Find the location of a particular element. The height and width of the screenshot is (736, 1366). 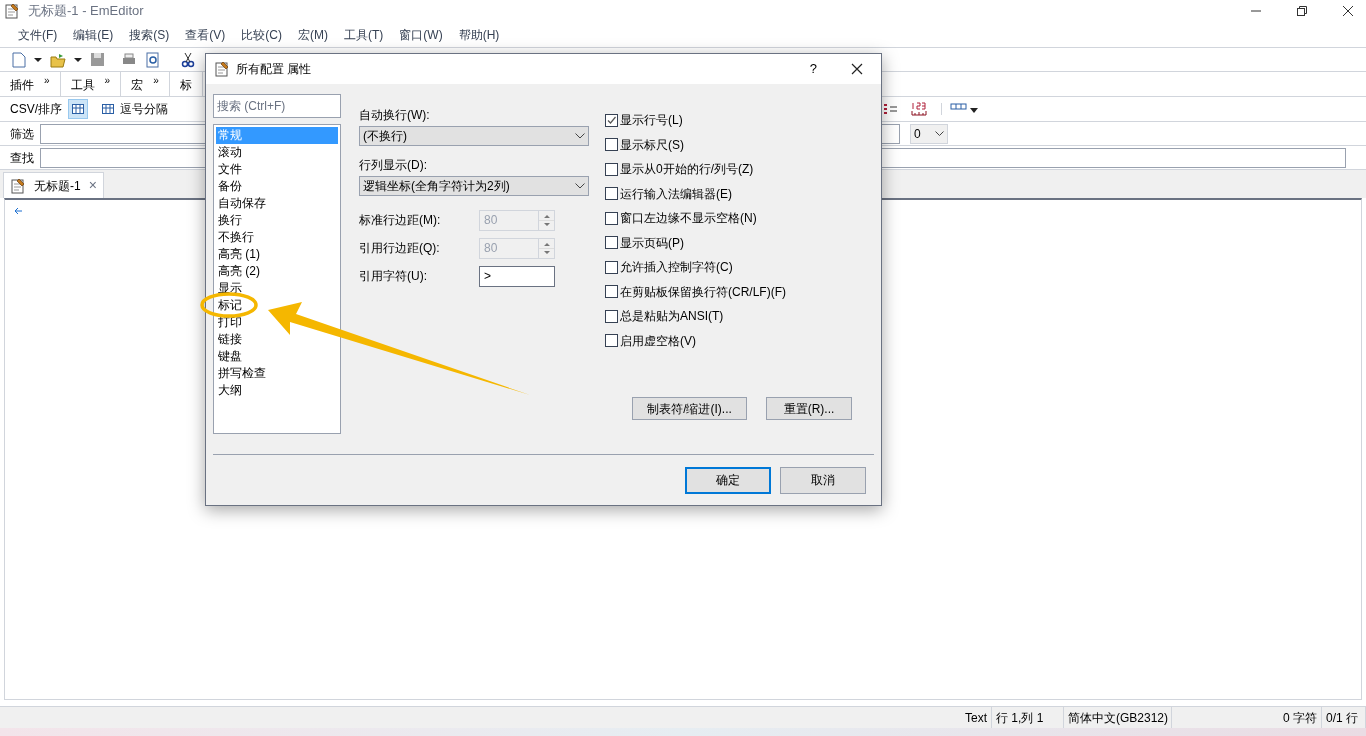

field-label: 行列显示(D): is located at coordinates (393, 165).